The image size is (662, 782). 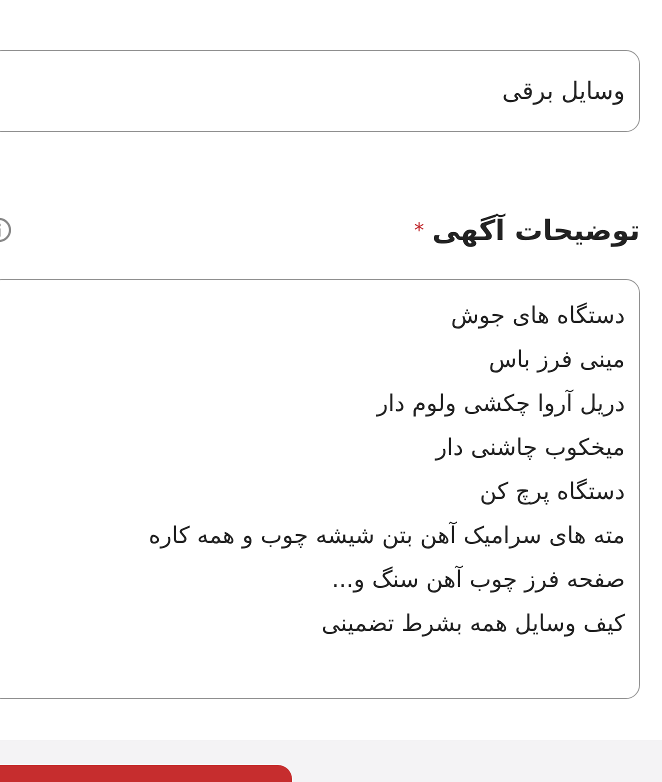 What do you see at coordinates (563, 91) in the screenshot?
I see `field-value: وسایل برقی` at bounding box center [563, 91].